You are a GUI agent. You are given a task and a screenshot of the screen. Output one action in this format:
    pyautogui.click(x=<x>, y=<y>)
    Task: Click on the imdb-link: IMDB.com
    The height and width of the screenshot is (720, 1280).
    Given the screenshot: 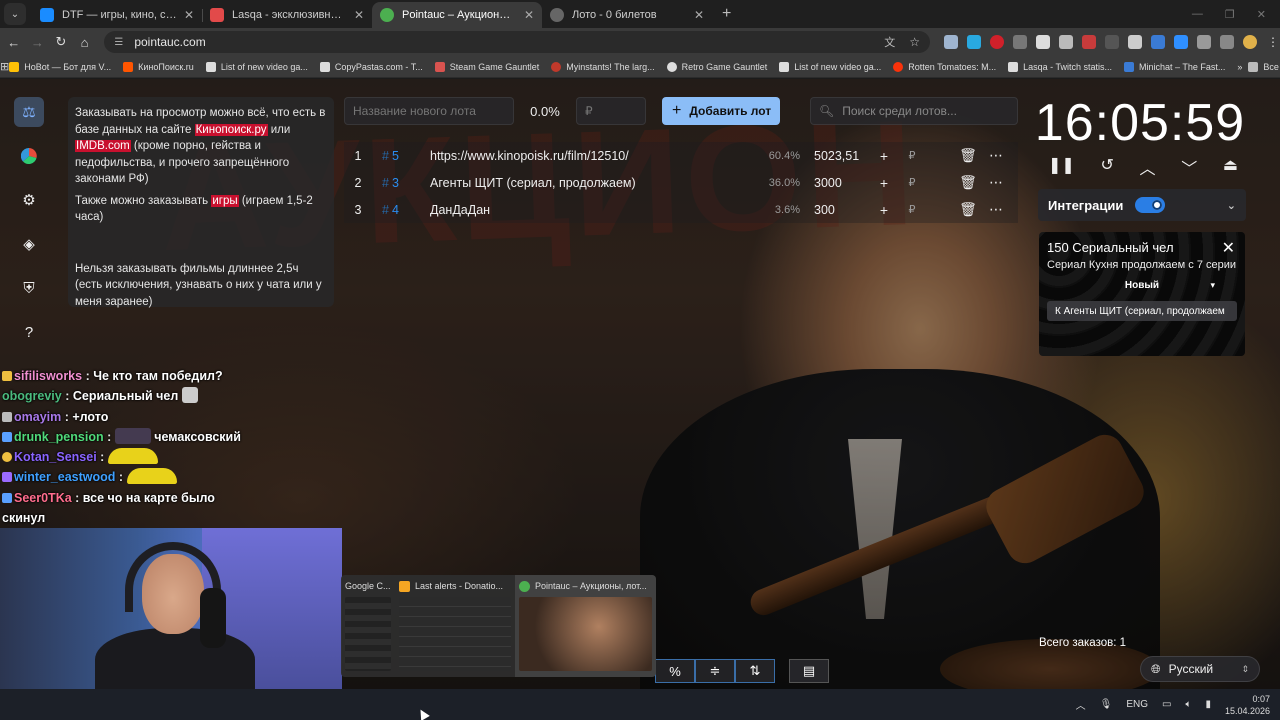 What is the action you would take?
    pyautogui.click(x=103, y=146)
    